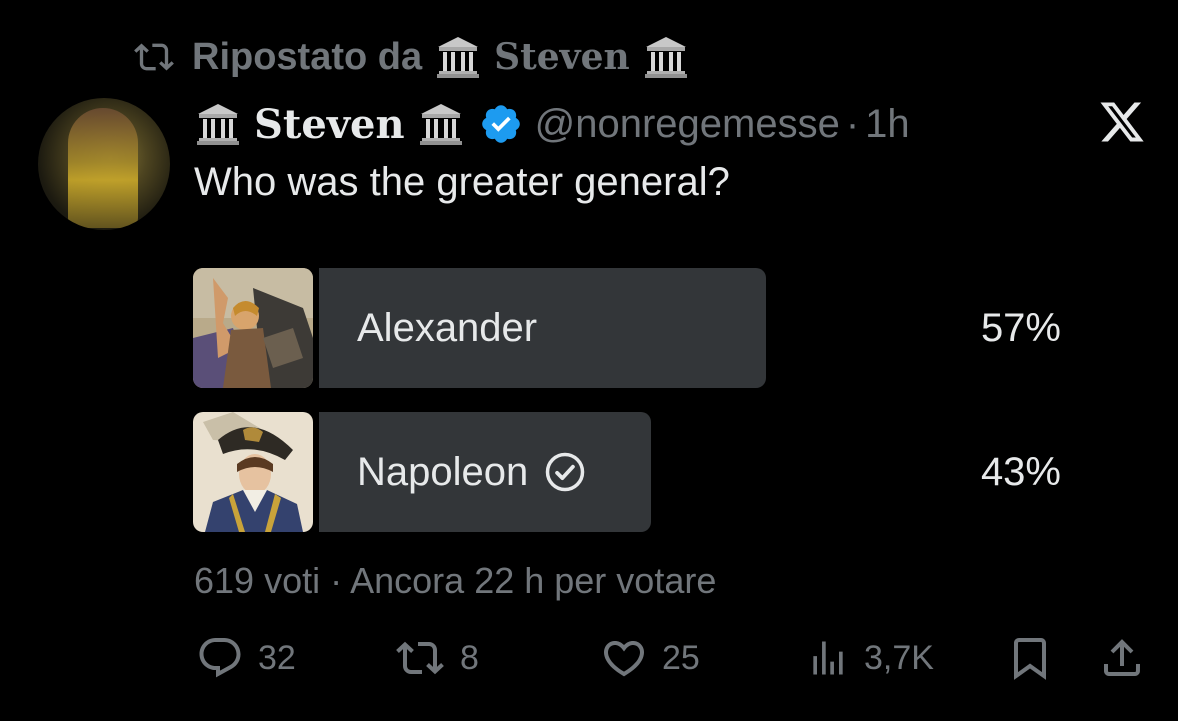 The image size is (1178, 721). I want to click on poll-votes: 619 voti, so click(257, 580).